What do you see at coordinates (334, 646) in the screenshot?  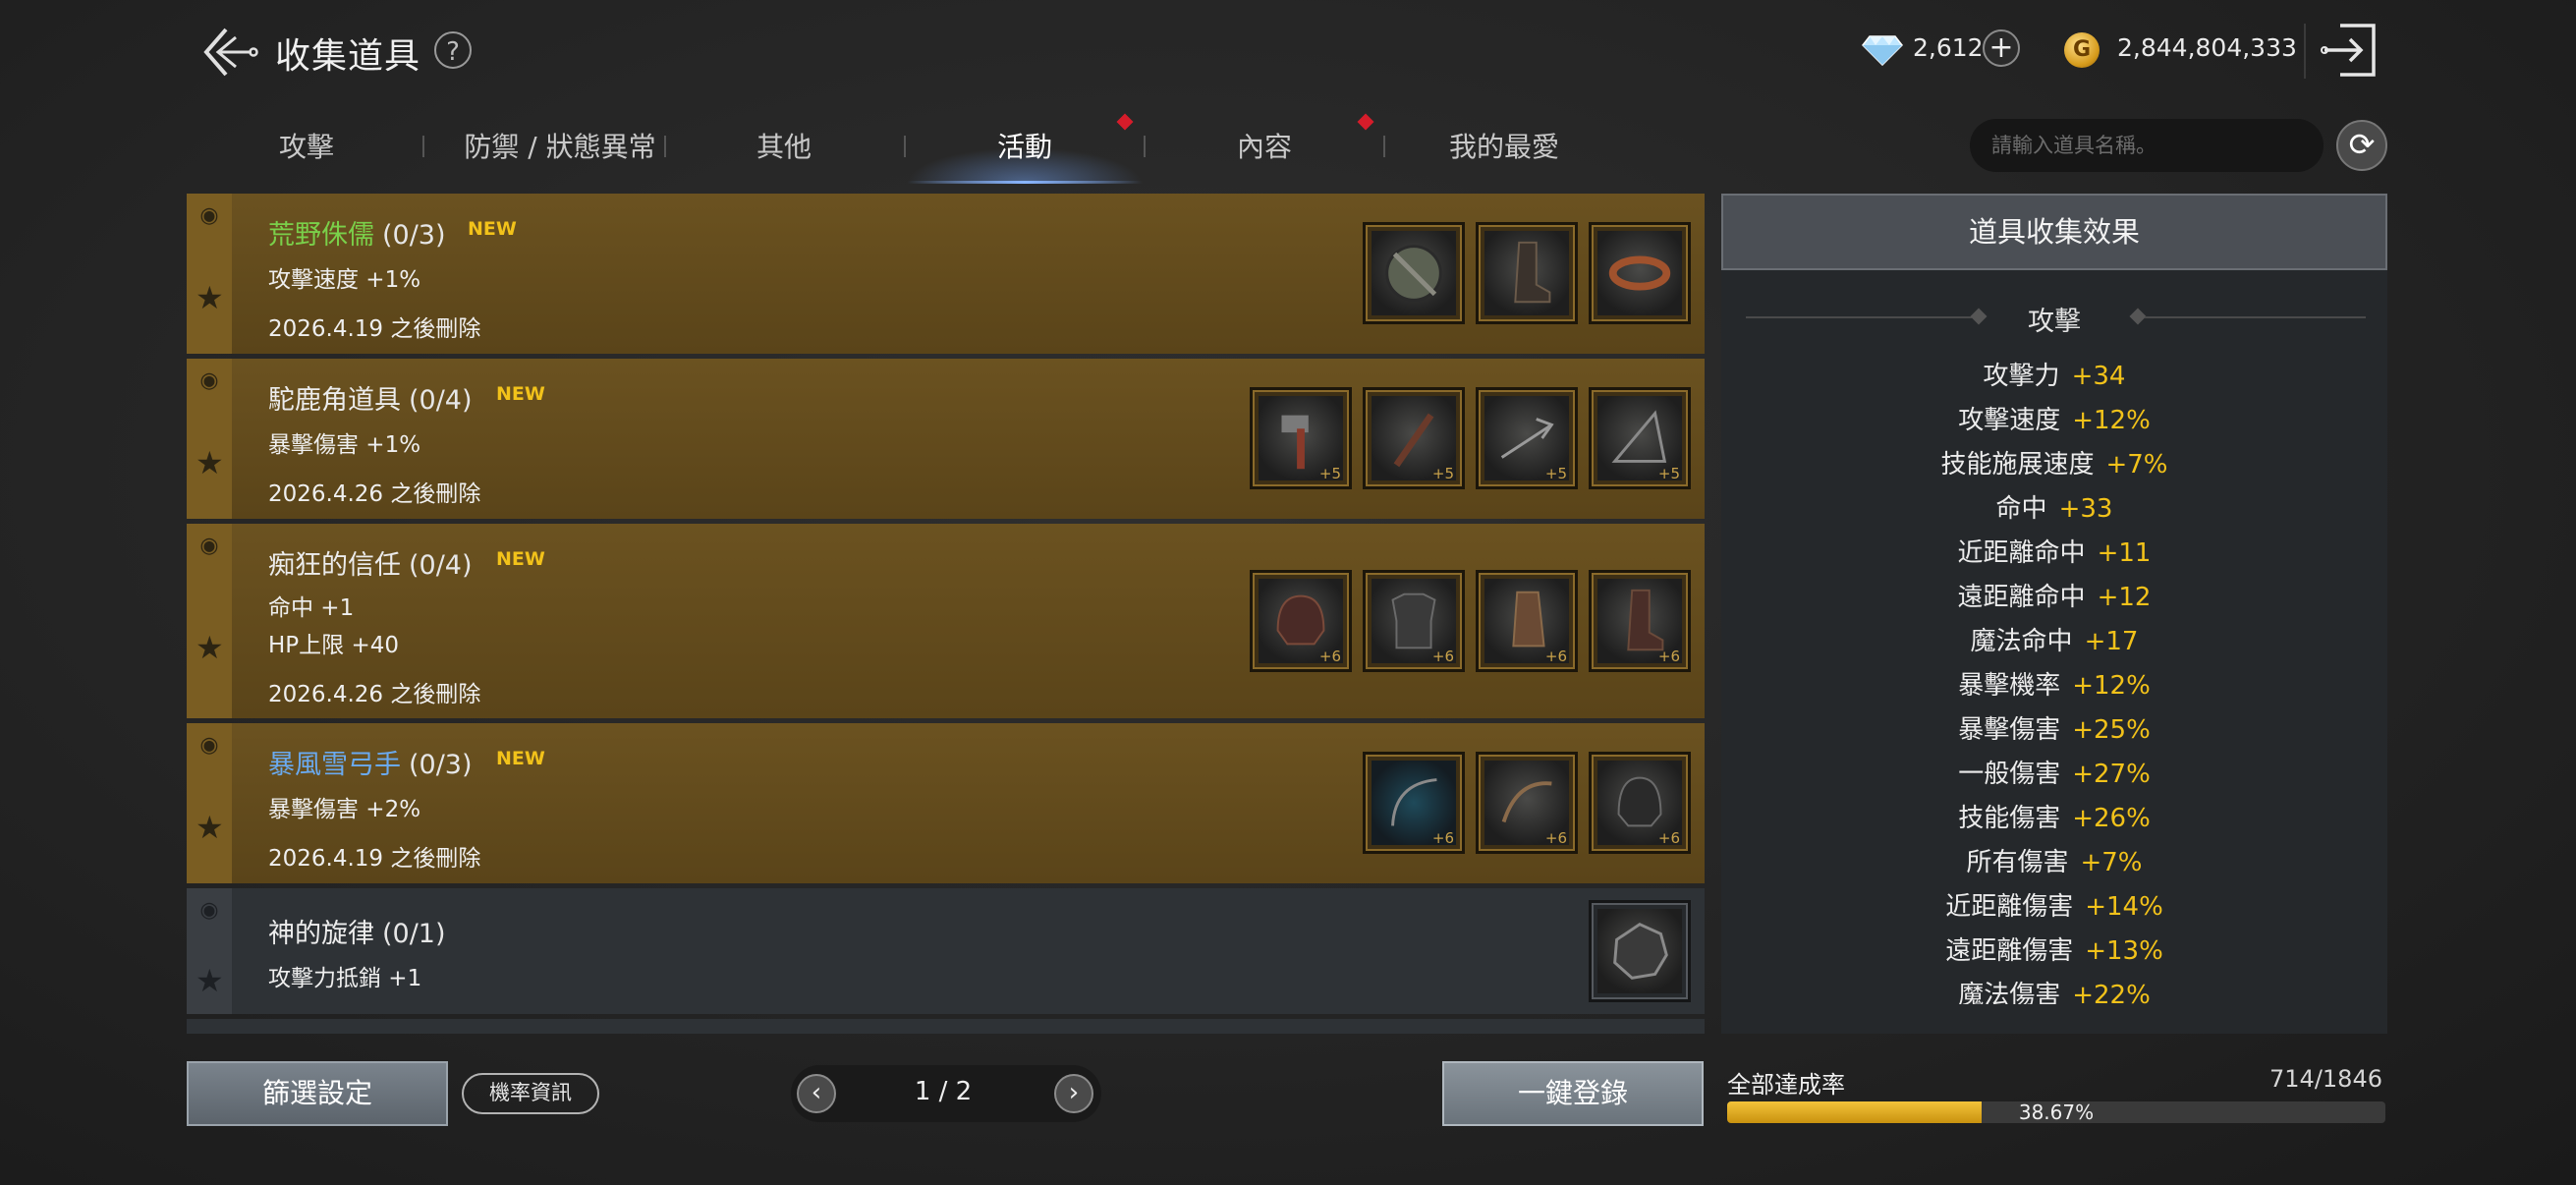 I see `collection-effect: HP上限 +40` at bounding box center [334, 646].